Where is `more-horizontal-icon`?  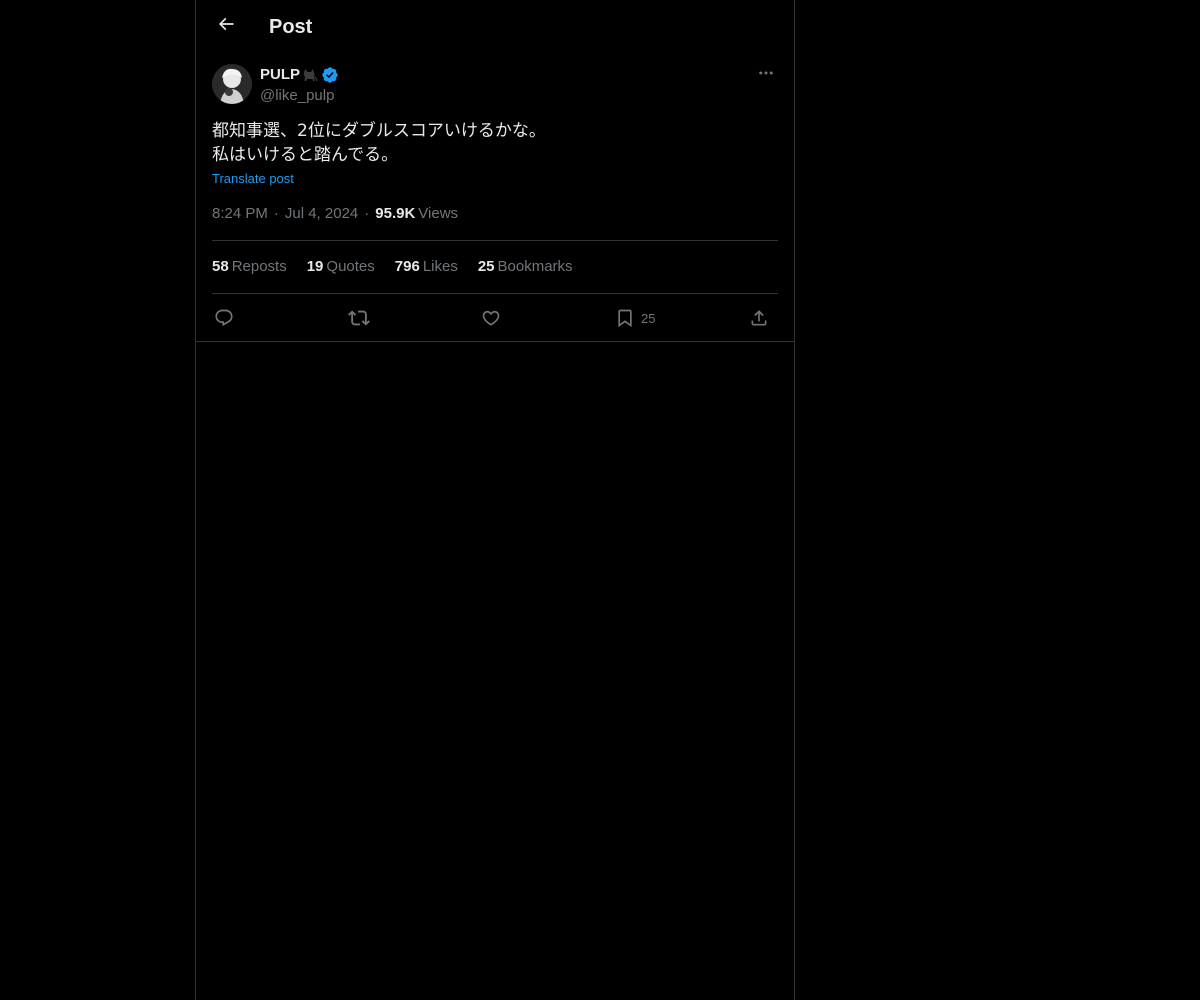
more-horizontal-icon is located at coordinates (766, 75).